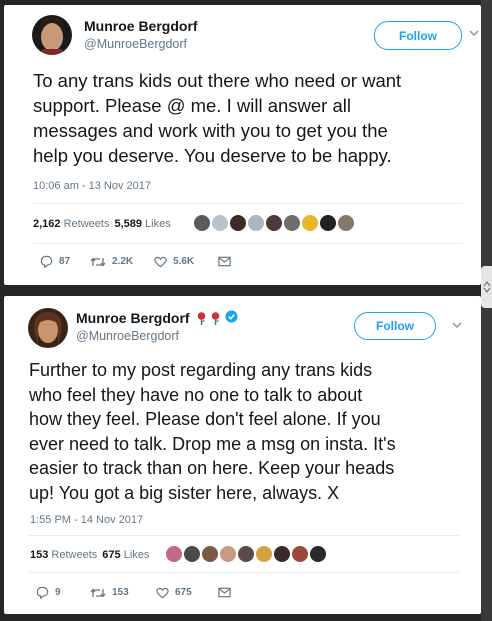  What do you see at coordinates (186, 262) in the screenshot?
I see `like-button: 5.6K` at bounding box center [186, 262].